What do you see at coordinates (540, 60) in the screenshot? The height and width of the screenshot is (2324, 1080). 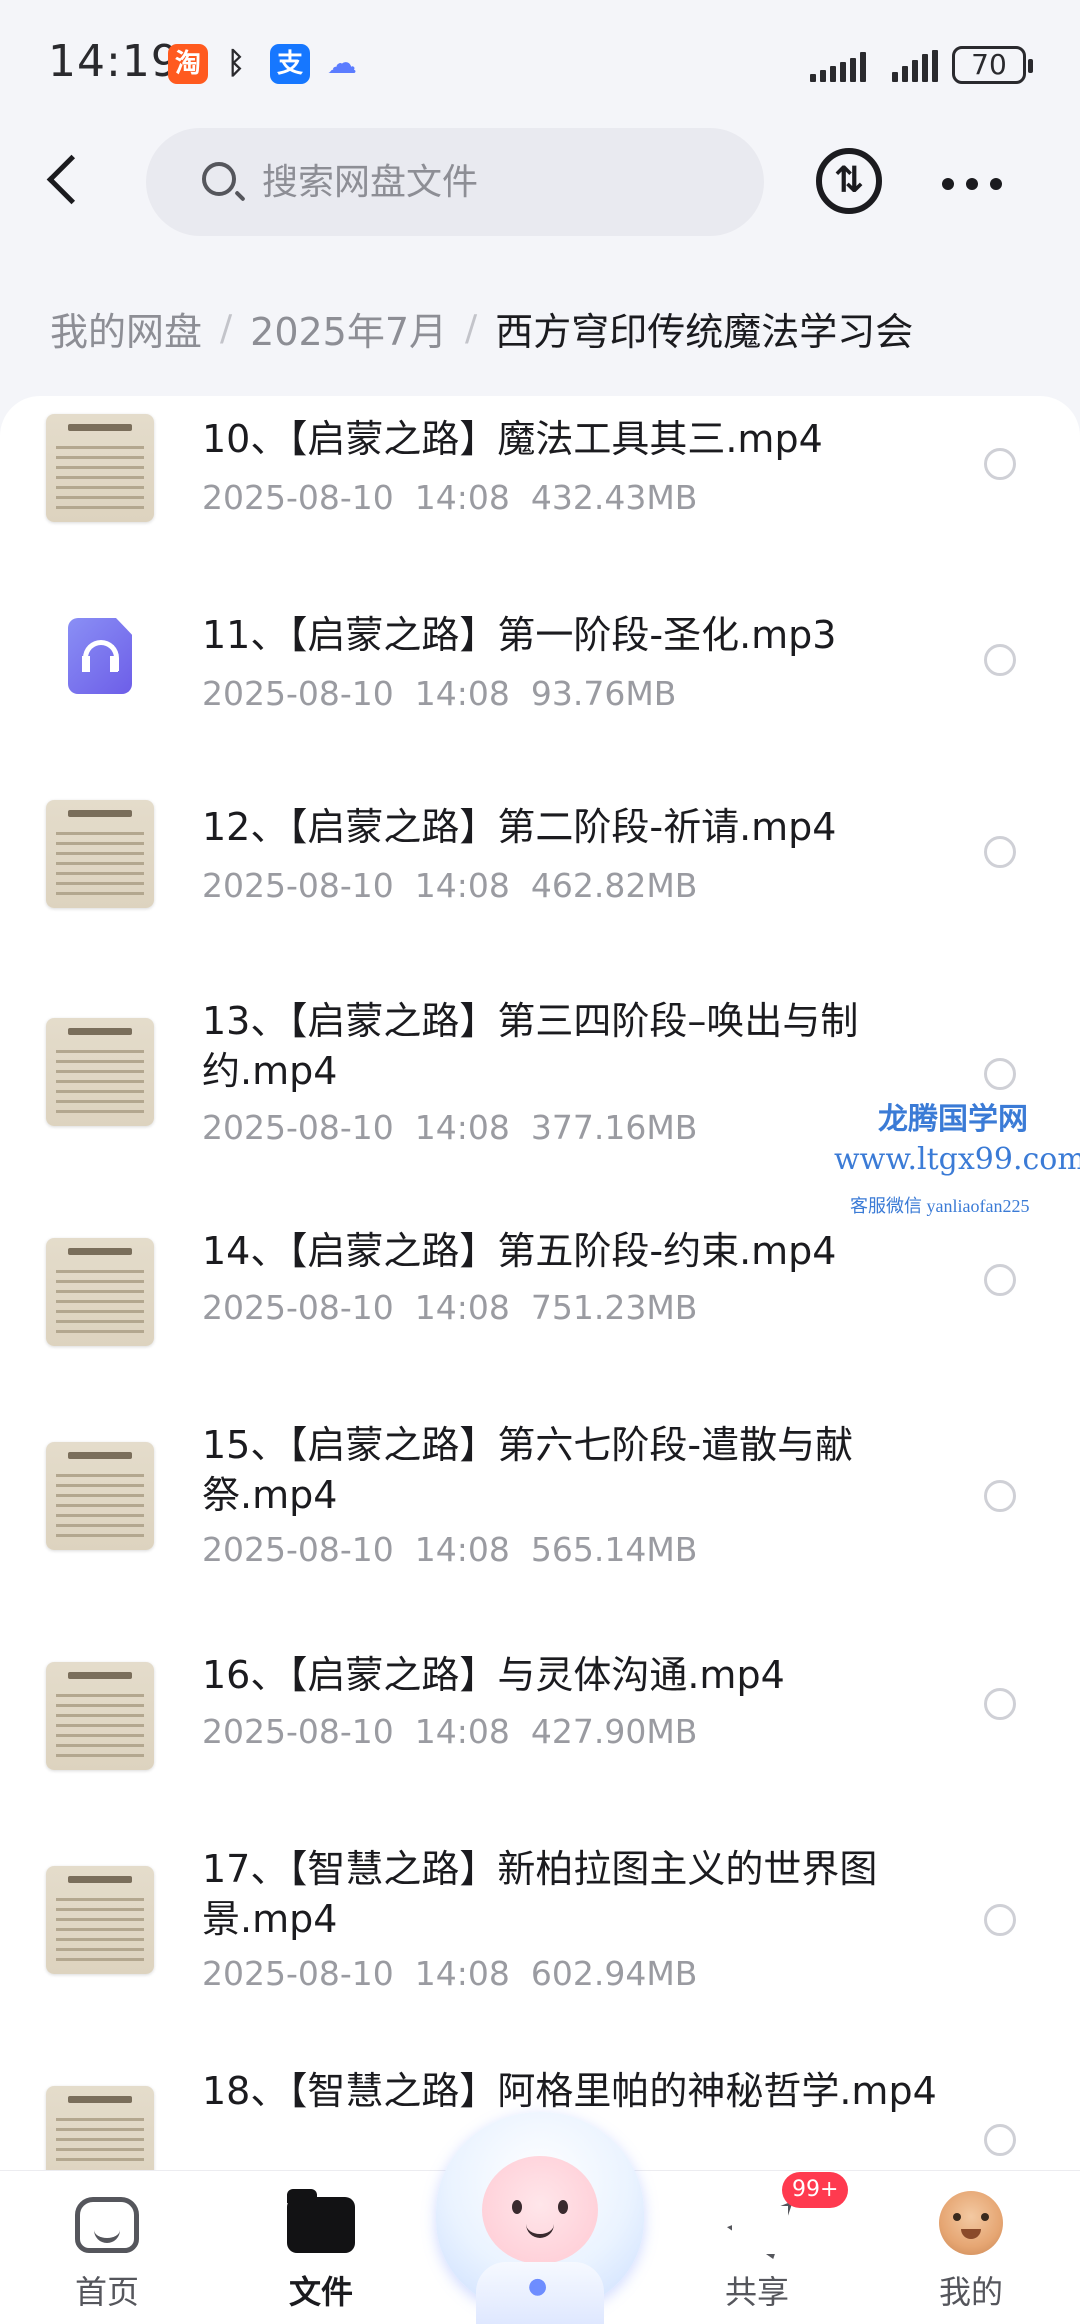 I see `status-bar: 14:19 淘 ᛒ 支 ☁ 70` at bounding box center [540, 60].